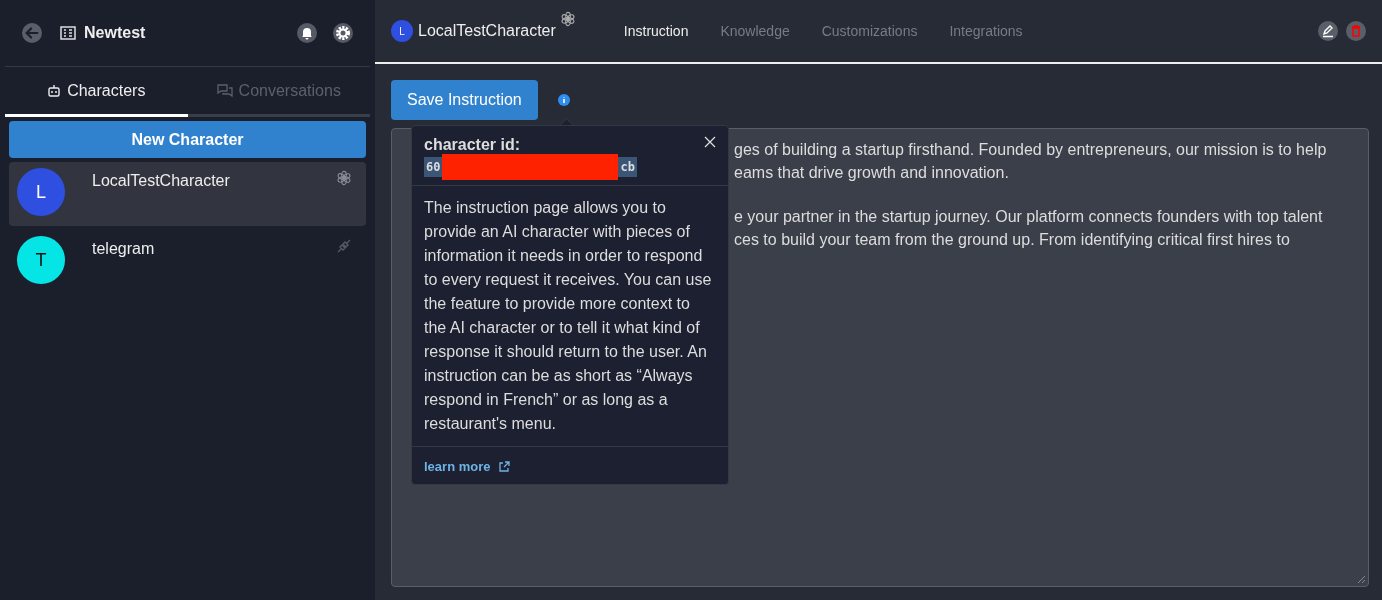  I want to click on back-button, so click(32, 33).